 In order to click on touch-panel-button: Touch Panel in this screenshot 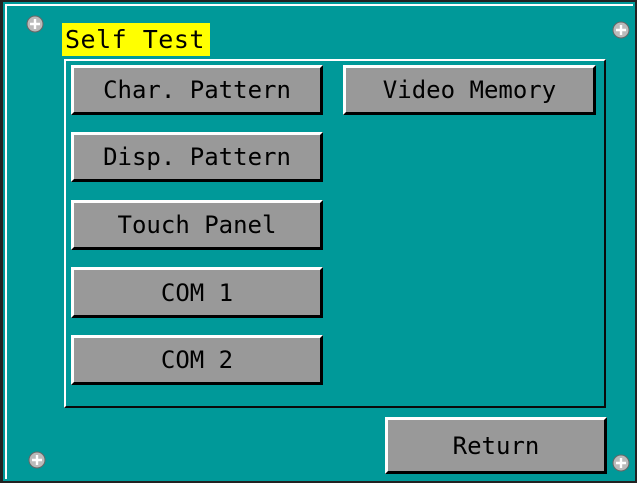, I will do `click(197, 225)`.